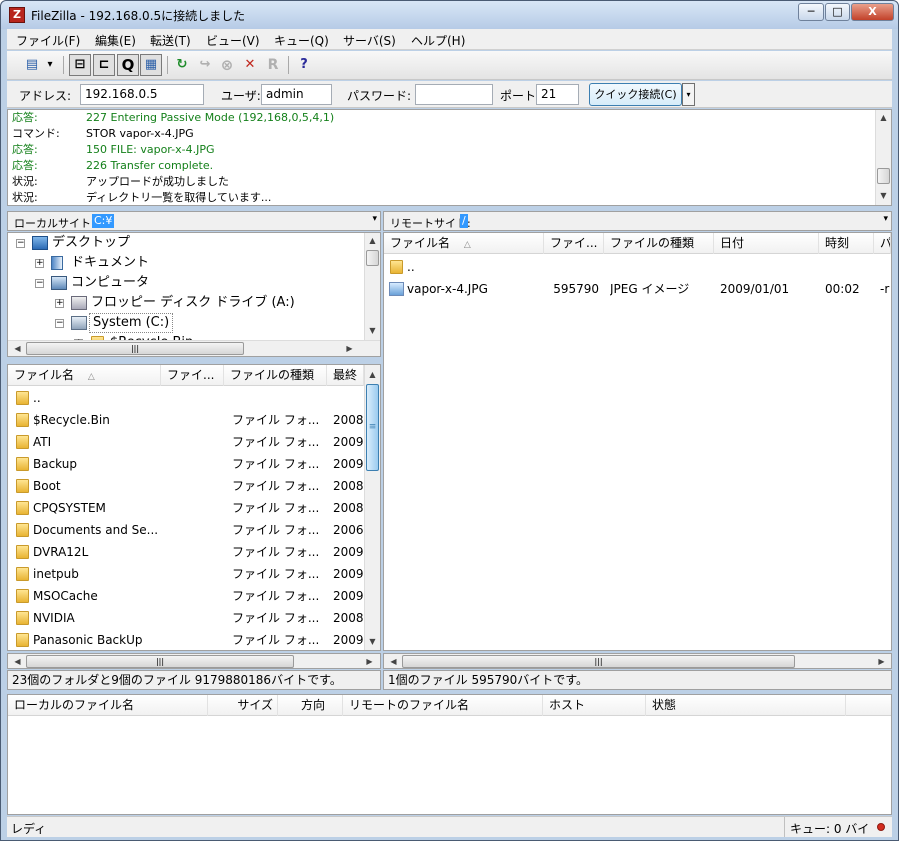 The width and height of the screenshot is (899, 841). What do you see at coordinates (151, 65) in the screenshot?
I see `toggle-remote-tree-icon: ▦` at bounding box center [151, 65].